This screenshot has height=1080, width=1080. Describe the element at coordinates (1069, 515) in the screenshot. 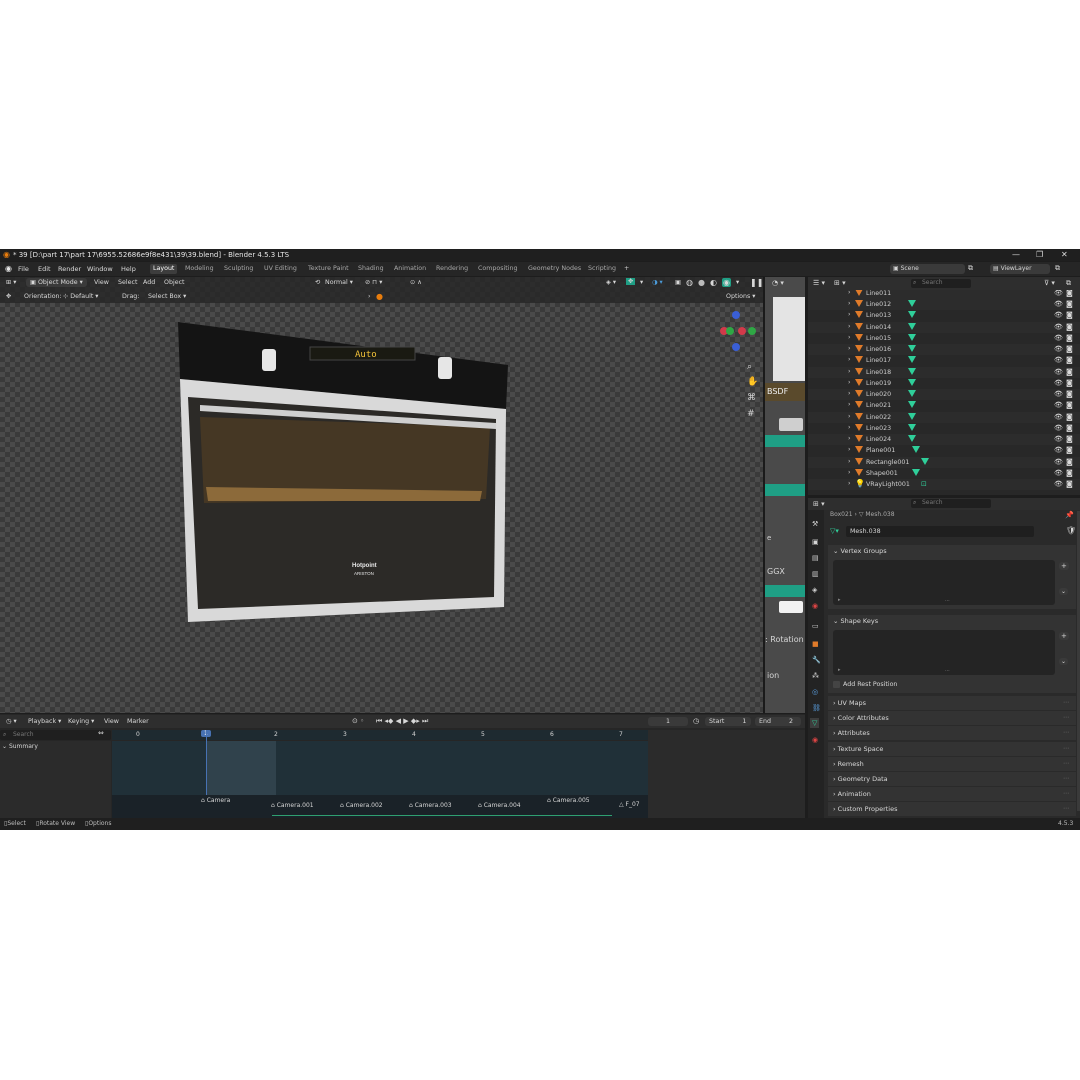

I see `pin-icon: 📌` at that location.